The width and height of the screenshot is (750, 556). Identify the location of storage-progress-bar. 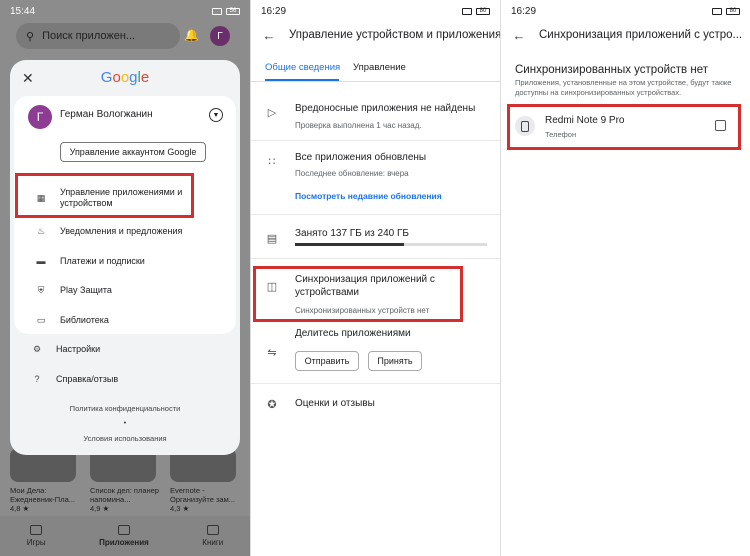
(391, 244).